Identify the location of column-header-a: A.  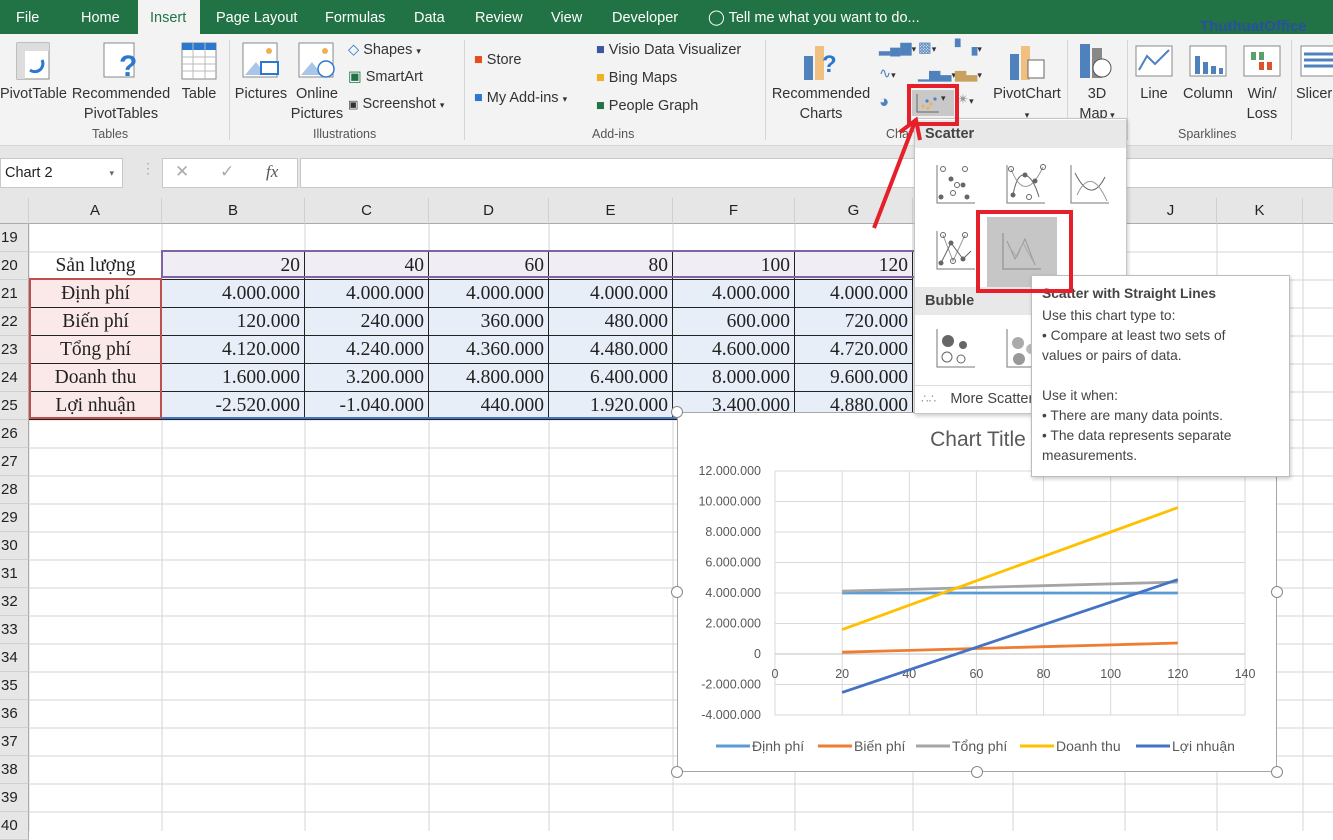
(95, 211).